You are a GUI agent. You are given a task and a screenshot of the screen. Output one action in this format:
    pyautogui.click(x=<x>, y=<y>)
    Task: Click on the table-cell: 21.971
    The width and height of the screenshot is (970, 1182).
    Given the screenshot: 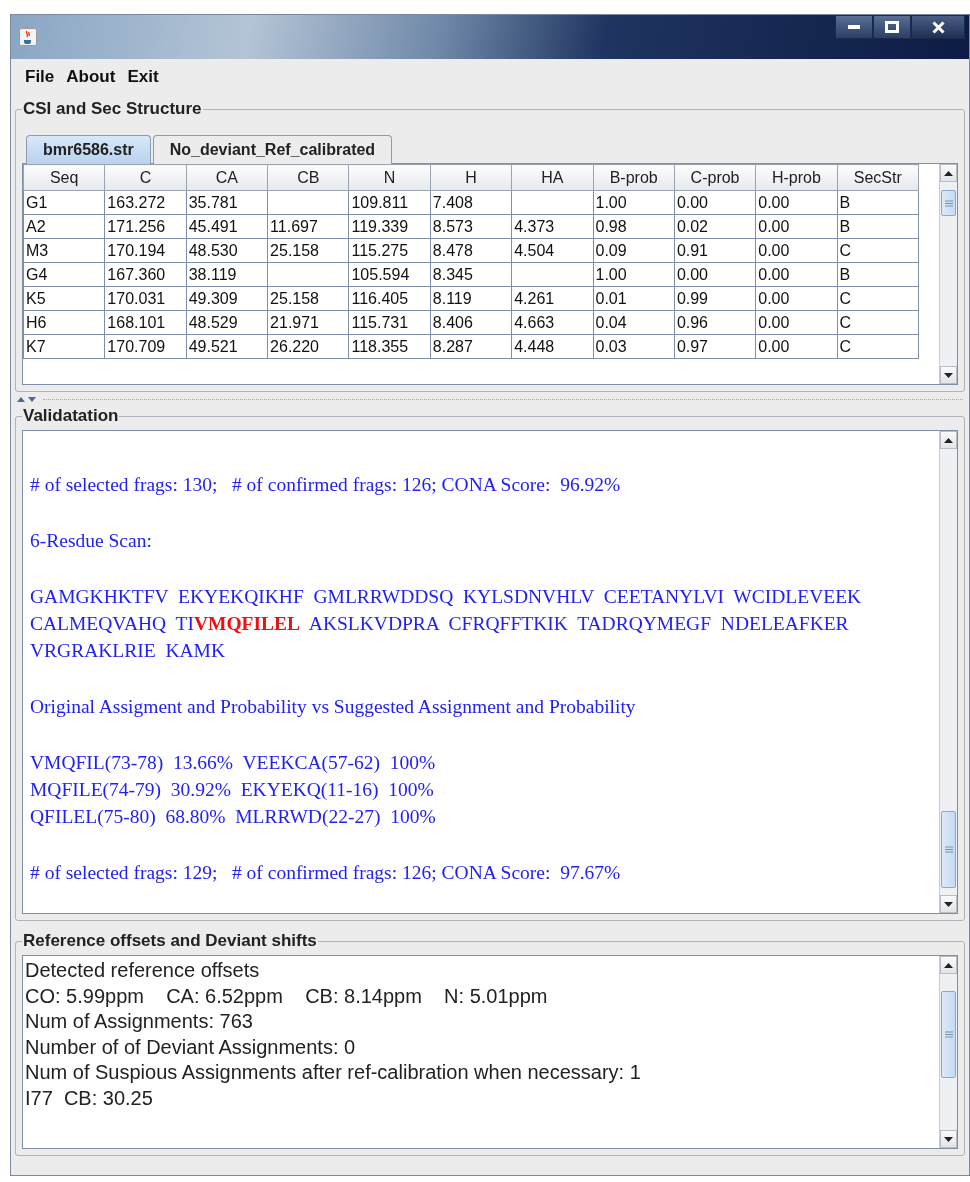 What is the action you would take?
    pyautogui.click(x=308, y=322)
    